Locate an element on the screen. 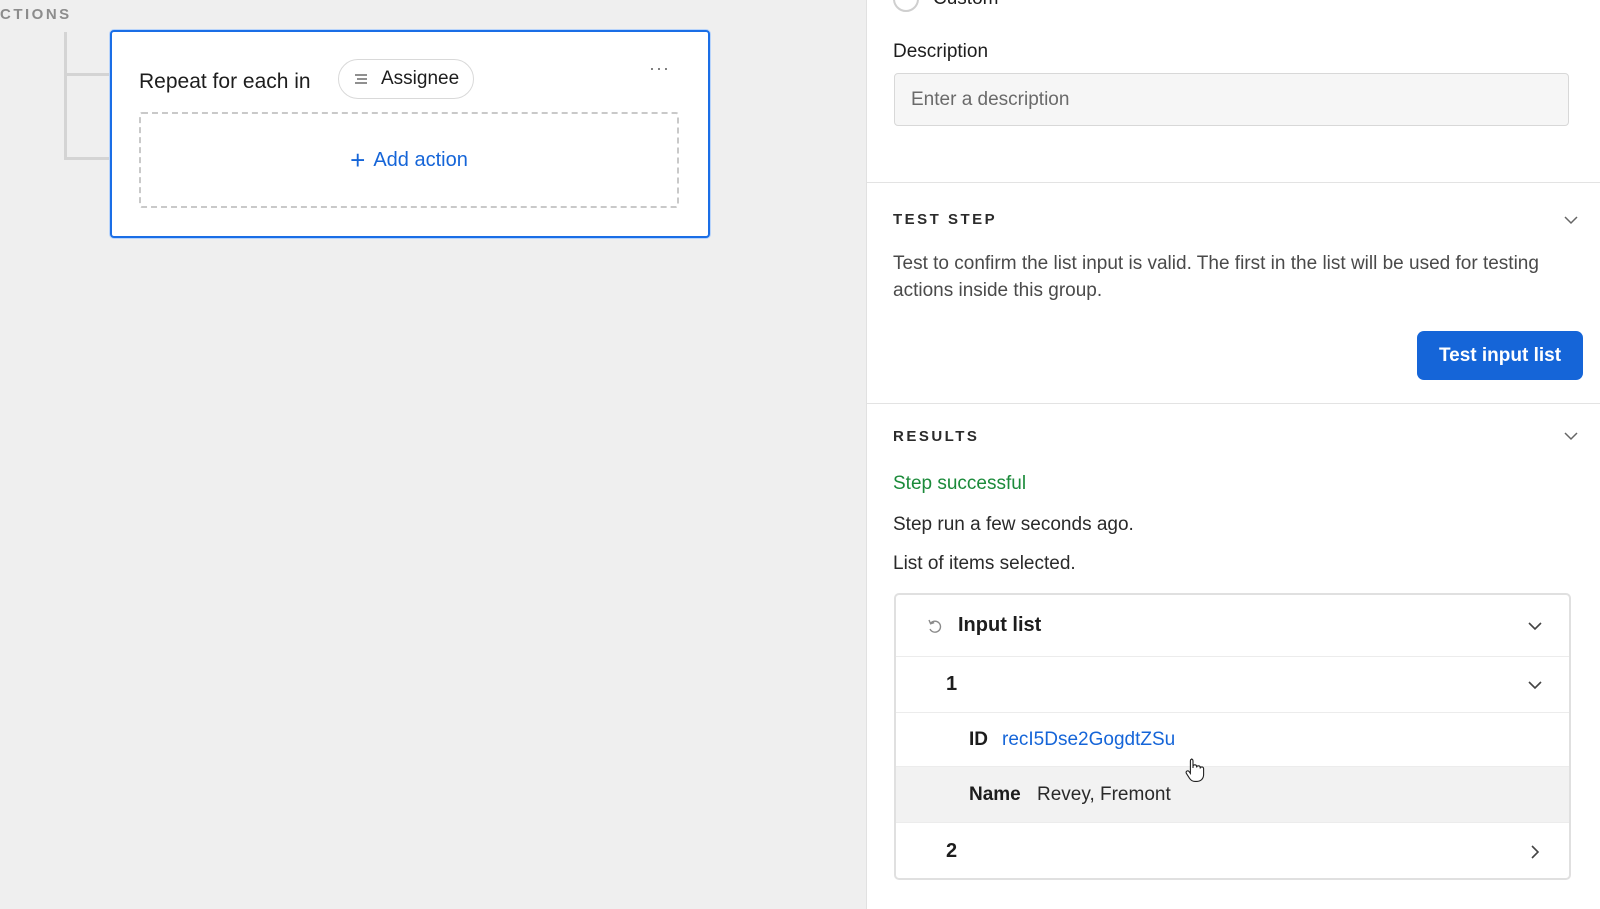 Image resolution: width=1600 pixels, height=909 pixels. field-row-name: Name Revey, Fremont is located at coordinates (1232, 795).